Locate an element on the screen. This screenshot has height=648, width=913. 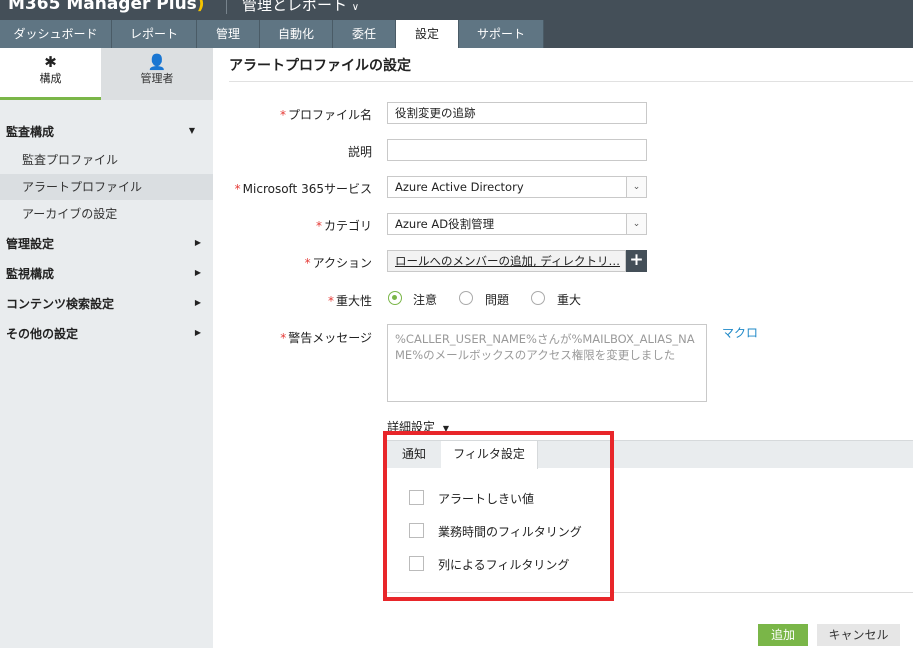
message-label: * 警告メッセージ is located at coordinates (326, 337).